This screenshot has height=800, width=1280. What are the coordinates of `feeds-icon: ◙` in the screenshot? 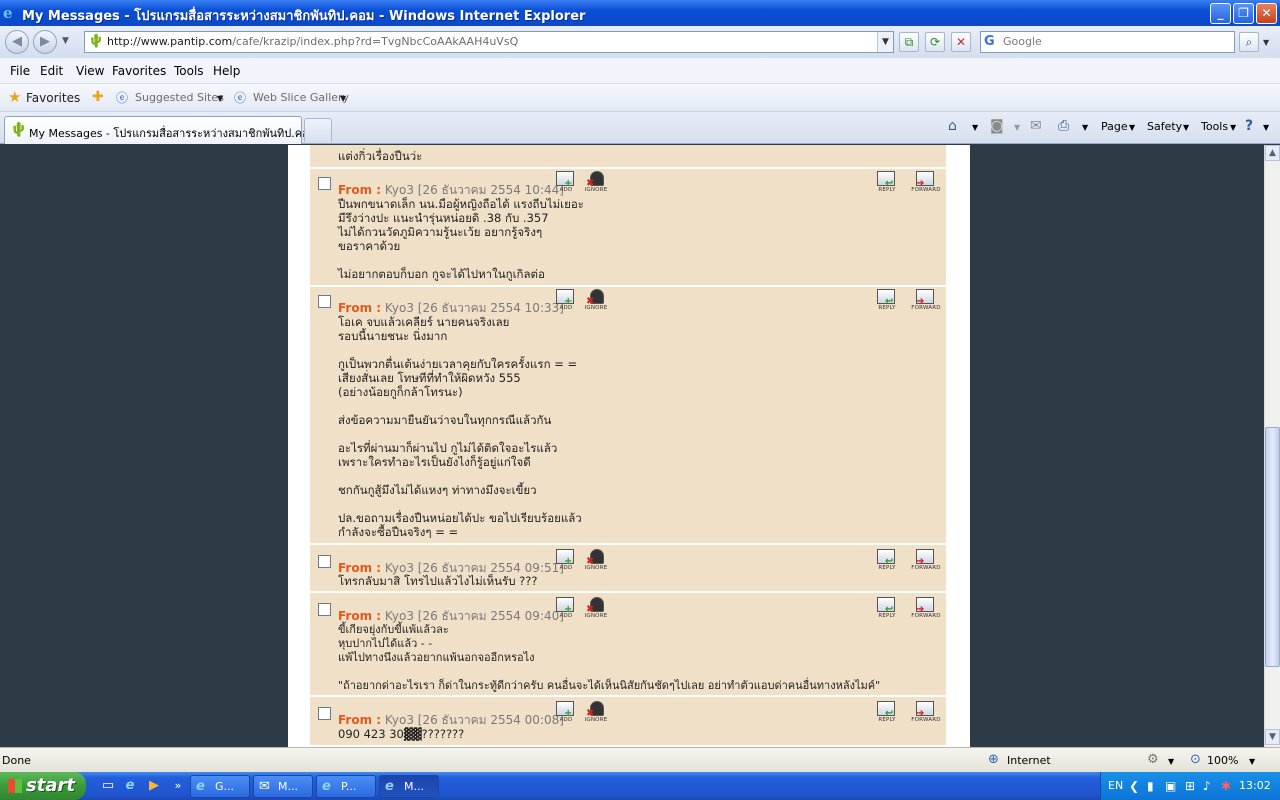 It's located at (997, 126).